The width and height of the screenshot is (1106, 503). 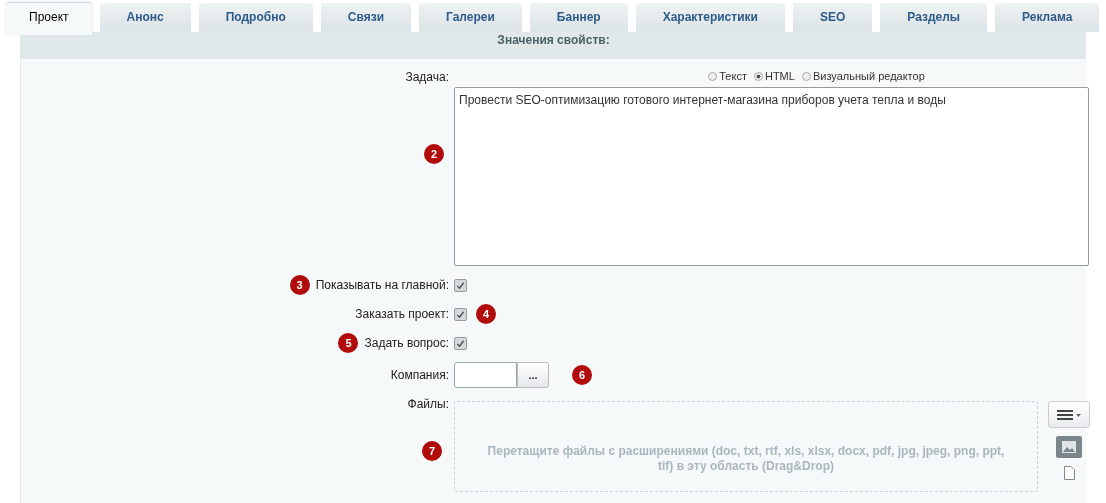 I want to click on menu-button, so click(x=1069, y=414).